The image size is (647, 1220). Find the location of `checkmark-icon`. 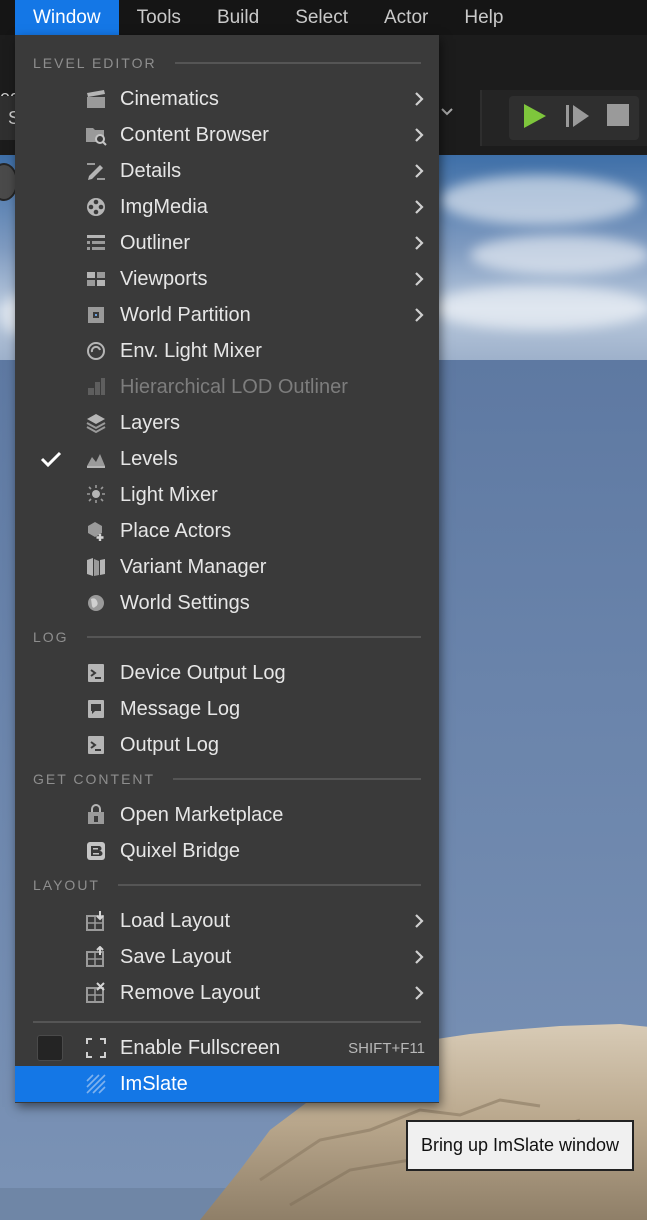

checkmark-icon is located at coordinates (51, 459).